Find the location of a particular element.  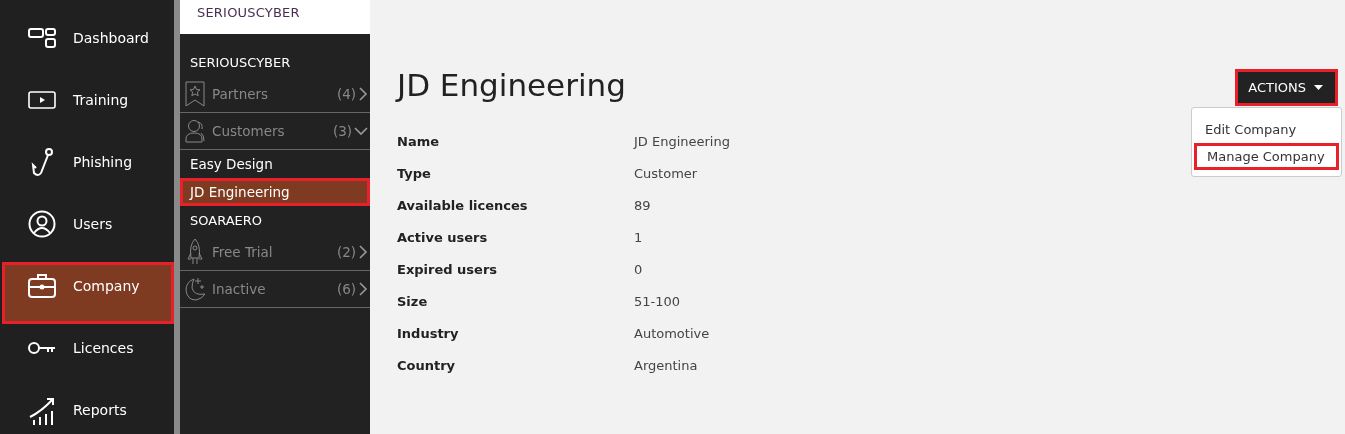

field-value: 51-100 is located at coordinates (658, 301).